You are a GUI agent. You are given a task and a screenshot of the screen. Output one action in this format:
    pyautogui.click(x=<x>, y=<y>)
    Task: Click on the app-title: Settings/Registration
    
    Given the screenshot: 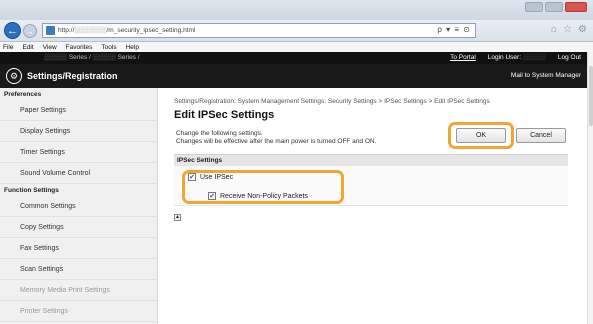 What is the action you would take?
    pyautogui.click(x=72, y=76)
    